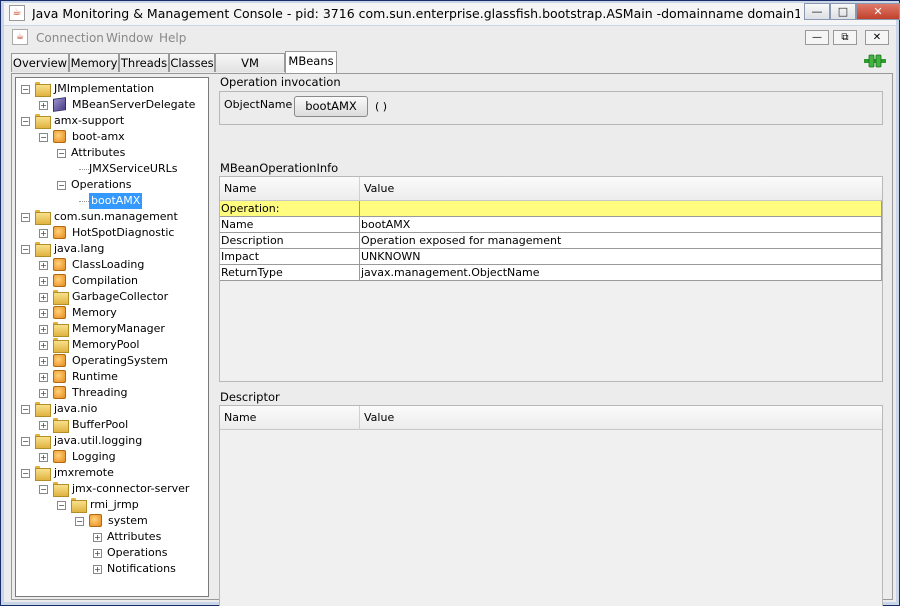 The image size is (900, 606). I want to click on cell-value: bootAMX, so click(621, 225).